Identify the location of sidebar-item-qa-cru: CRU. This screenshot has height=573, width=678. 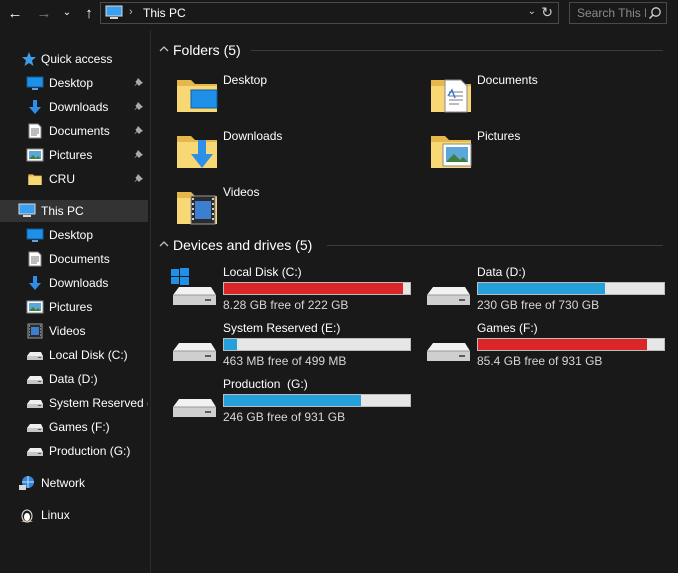
(74, 179).